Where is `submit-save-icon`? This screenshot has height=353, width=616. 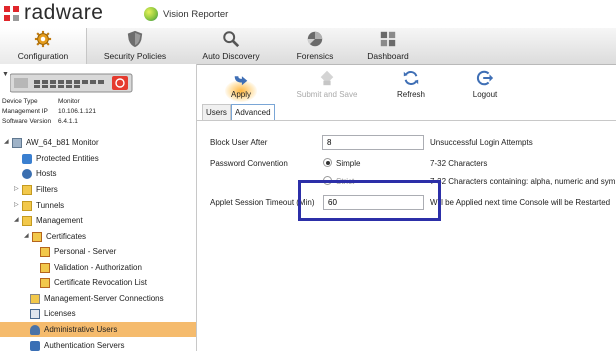
submit-save-icon is located at coordinates (327, 78).